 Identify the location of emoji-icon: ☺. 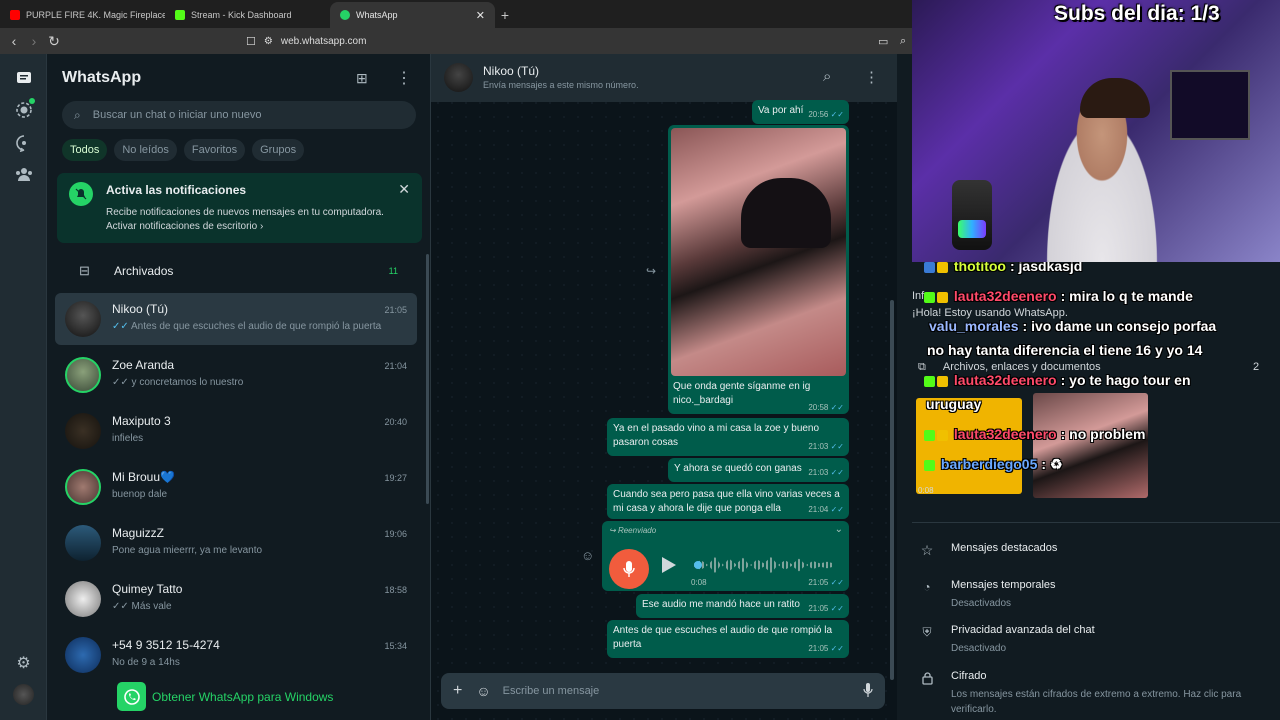
(483, 691).